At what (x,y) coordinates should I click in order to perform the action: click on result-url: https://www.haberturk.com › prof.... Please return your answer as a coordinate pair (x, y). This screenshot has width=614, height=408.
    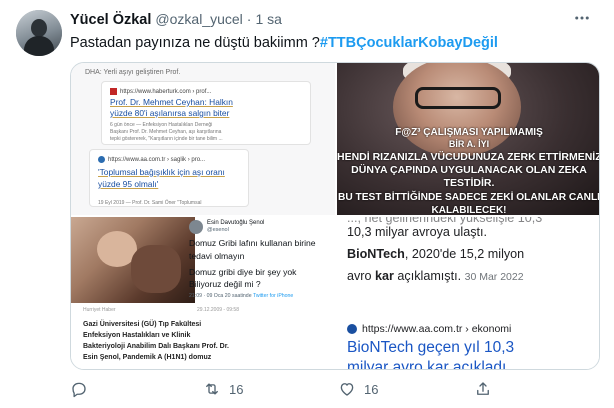
    Looking at the image, I should click on (160, 91).